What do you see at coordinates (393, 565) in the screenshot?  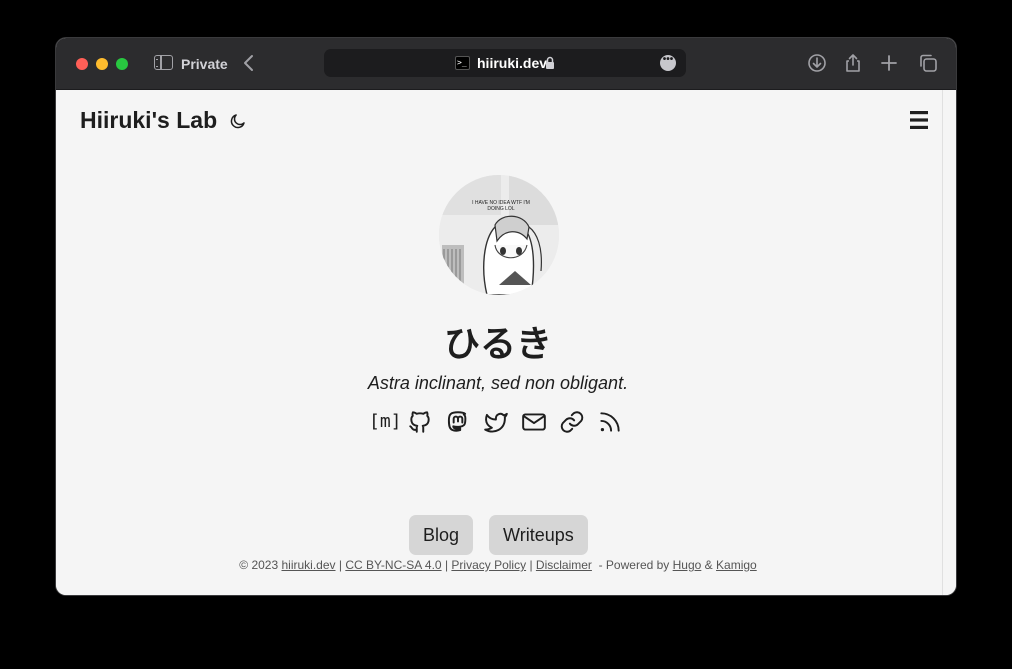 I see `footer-link-license: CC BY-NC-SA 4.0` at bounding box center [393, 565].